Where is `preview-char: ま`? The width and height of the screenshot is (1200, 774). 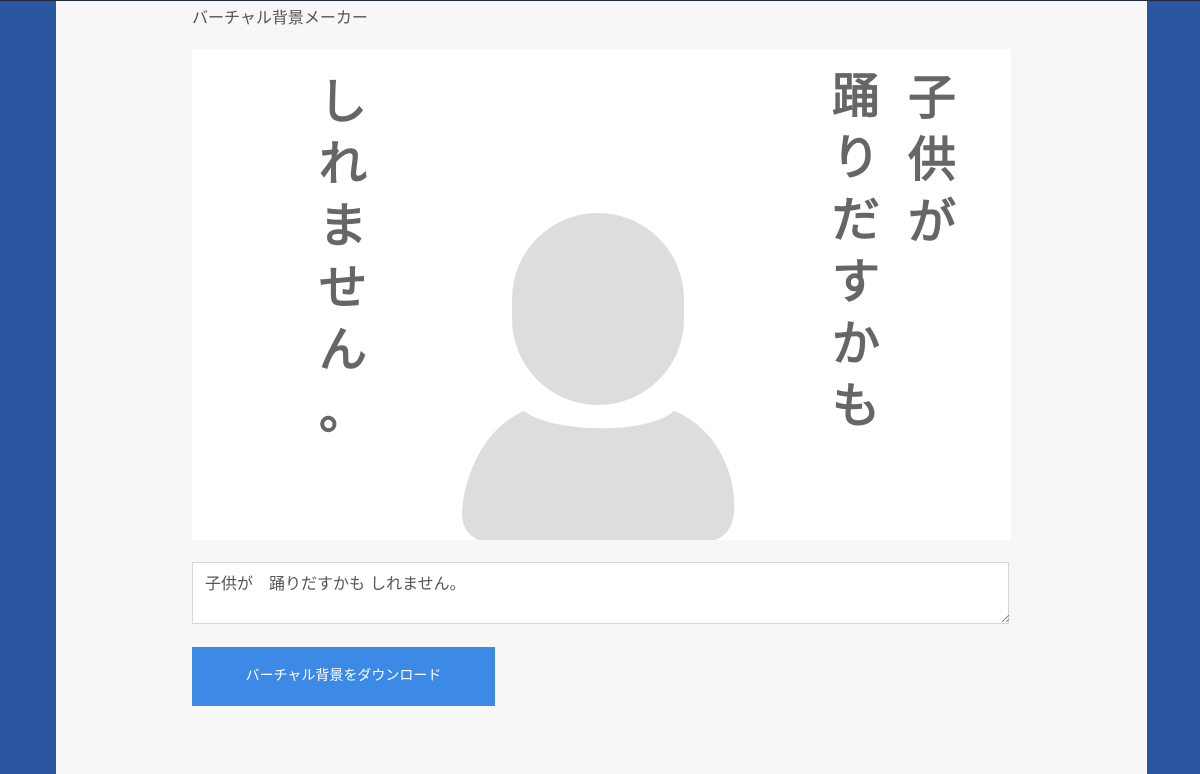 preview-char: ま is located at coordinates (342, 226).